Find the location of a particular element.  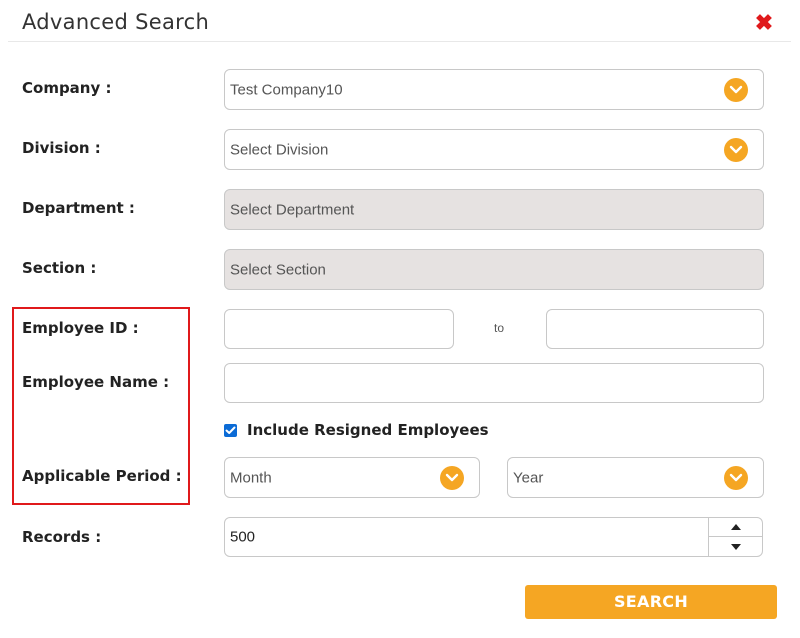

records-input: 500 is located at coordinates (493, 537).